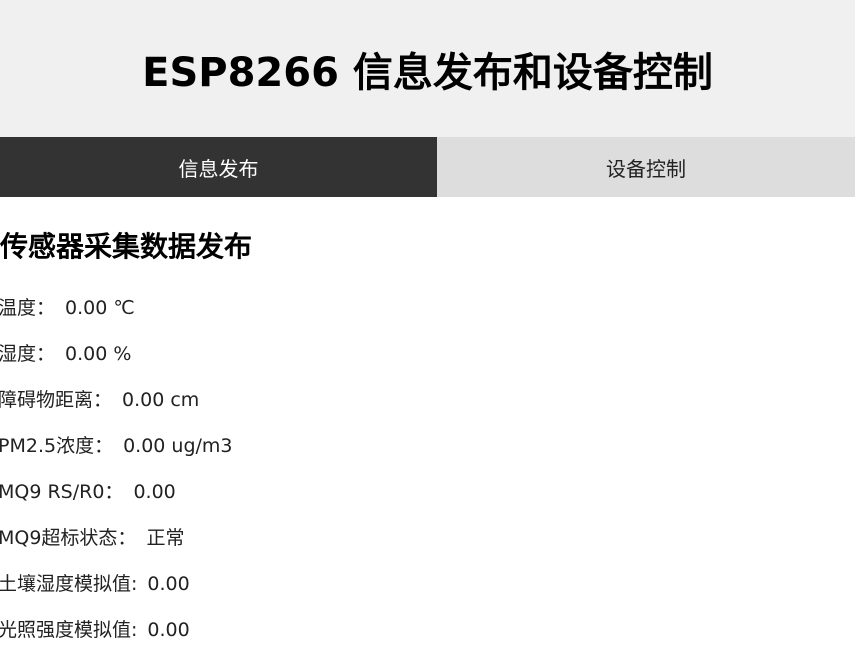  I want to click on reading-label: 温度：, so click(28, 308).